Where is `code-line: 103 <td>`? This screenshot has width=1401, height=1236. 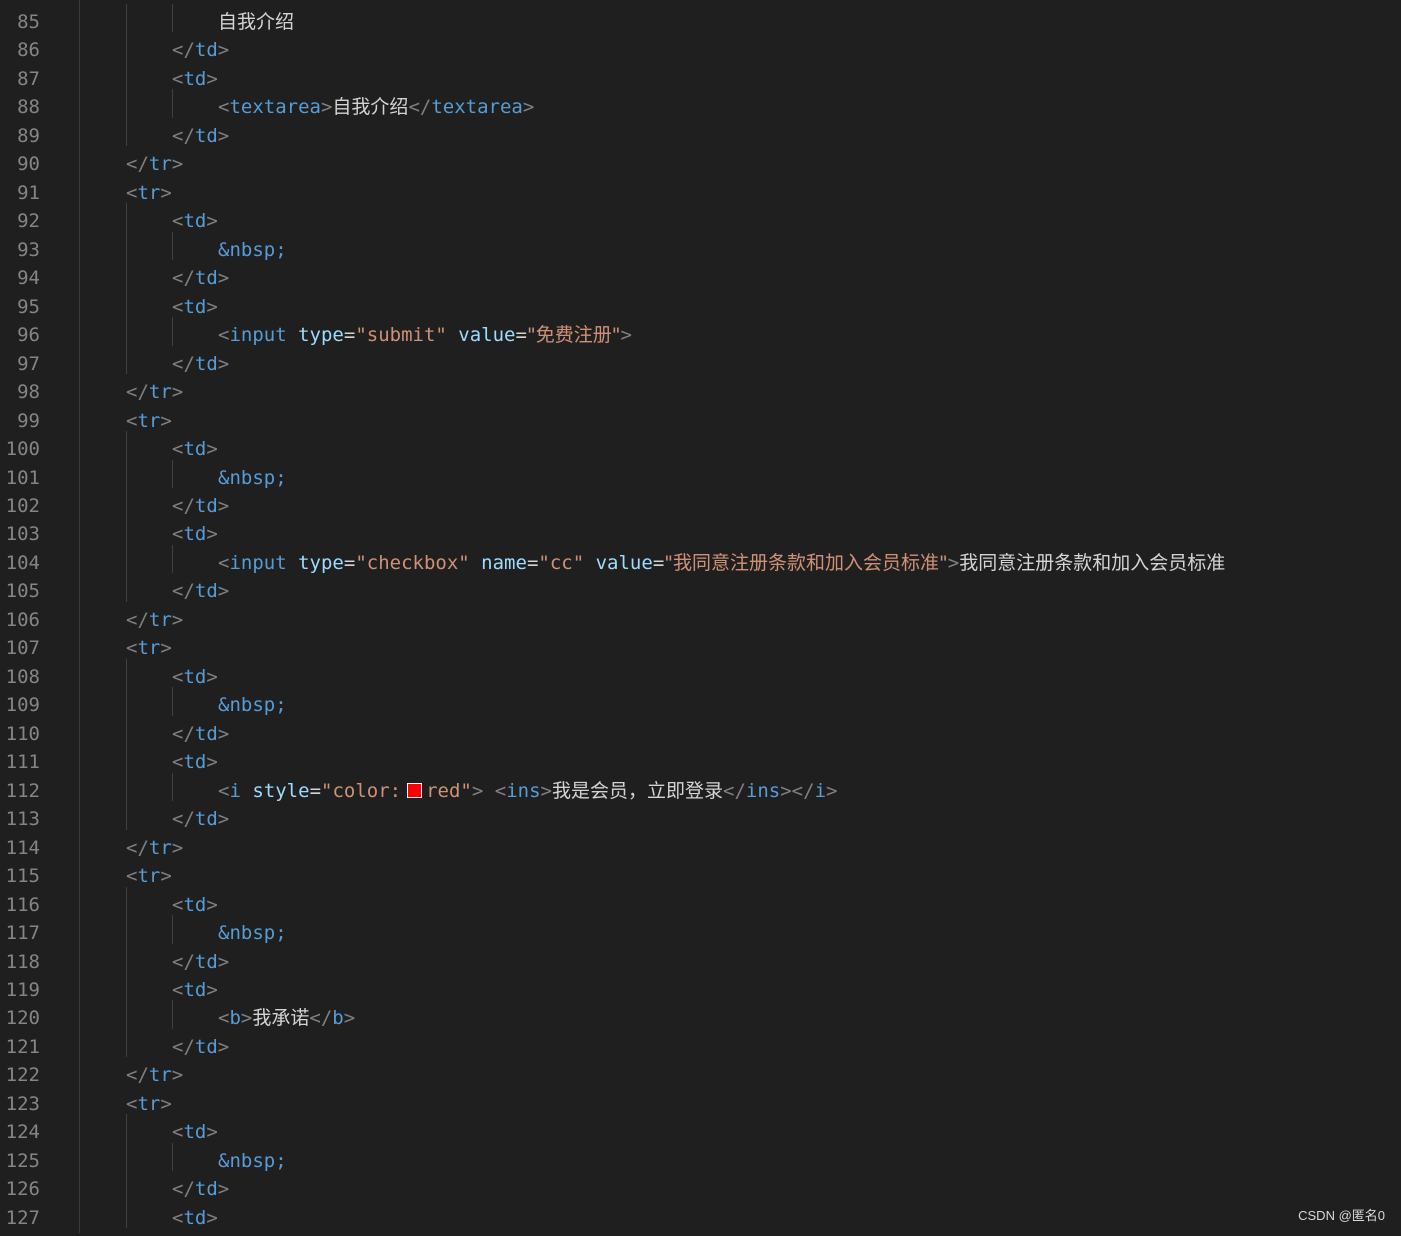 code-line: 103 <td> is located at coordinates (700, 531).